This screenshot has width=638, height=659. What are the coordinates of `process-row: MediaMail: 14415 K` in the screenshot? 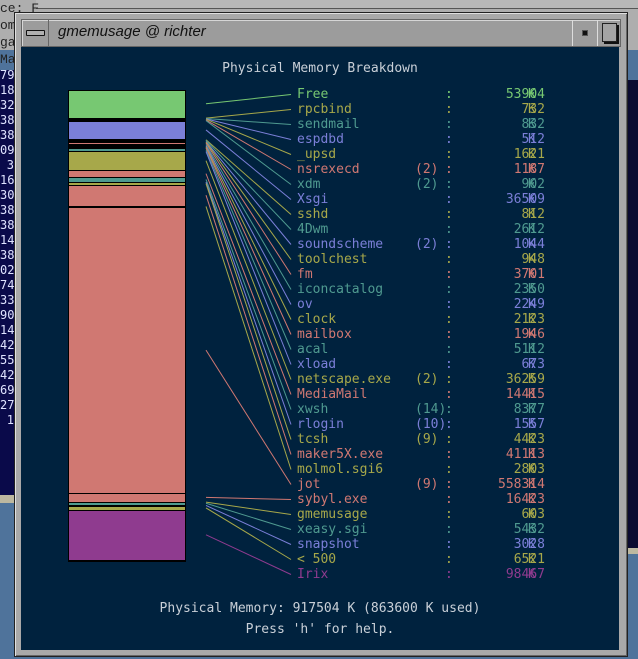 It's located at (447, 394).